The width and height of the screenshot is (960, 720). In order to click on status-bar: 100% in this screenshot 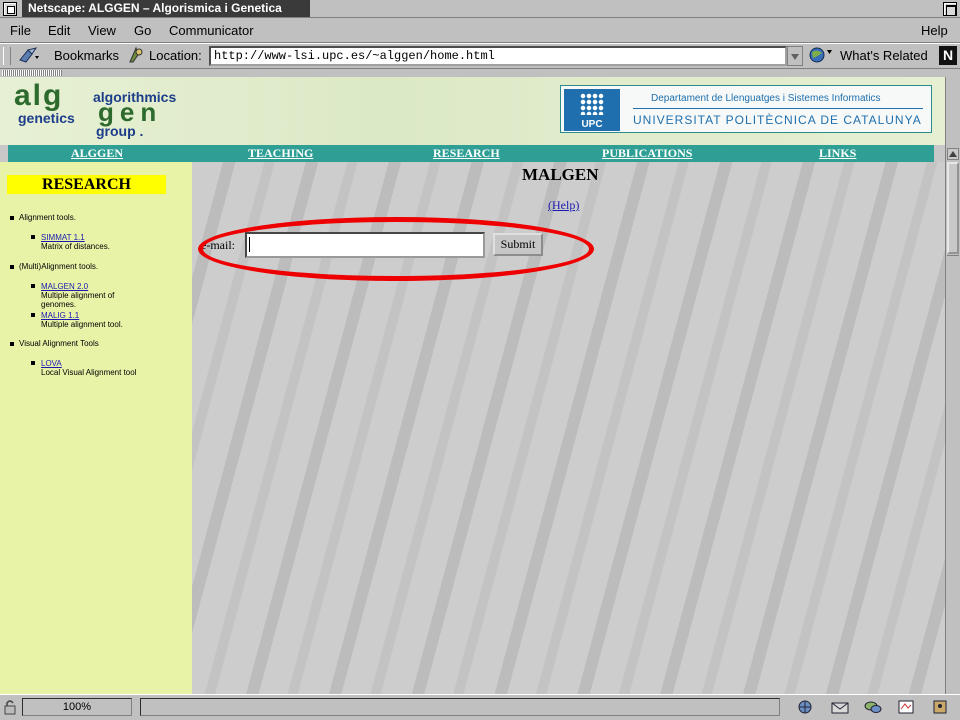, I will do `click(480, 707)`.